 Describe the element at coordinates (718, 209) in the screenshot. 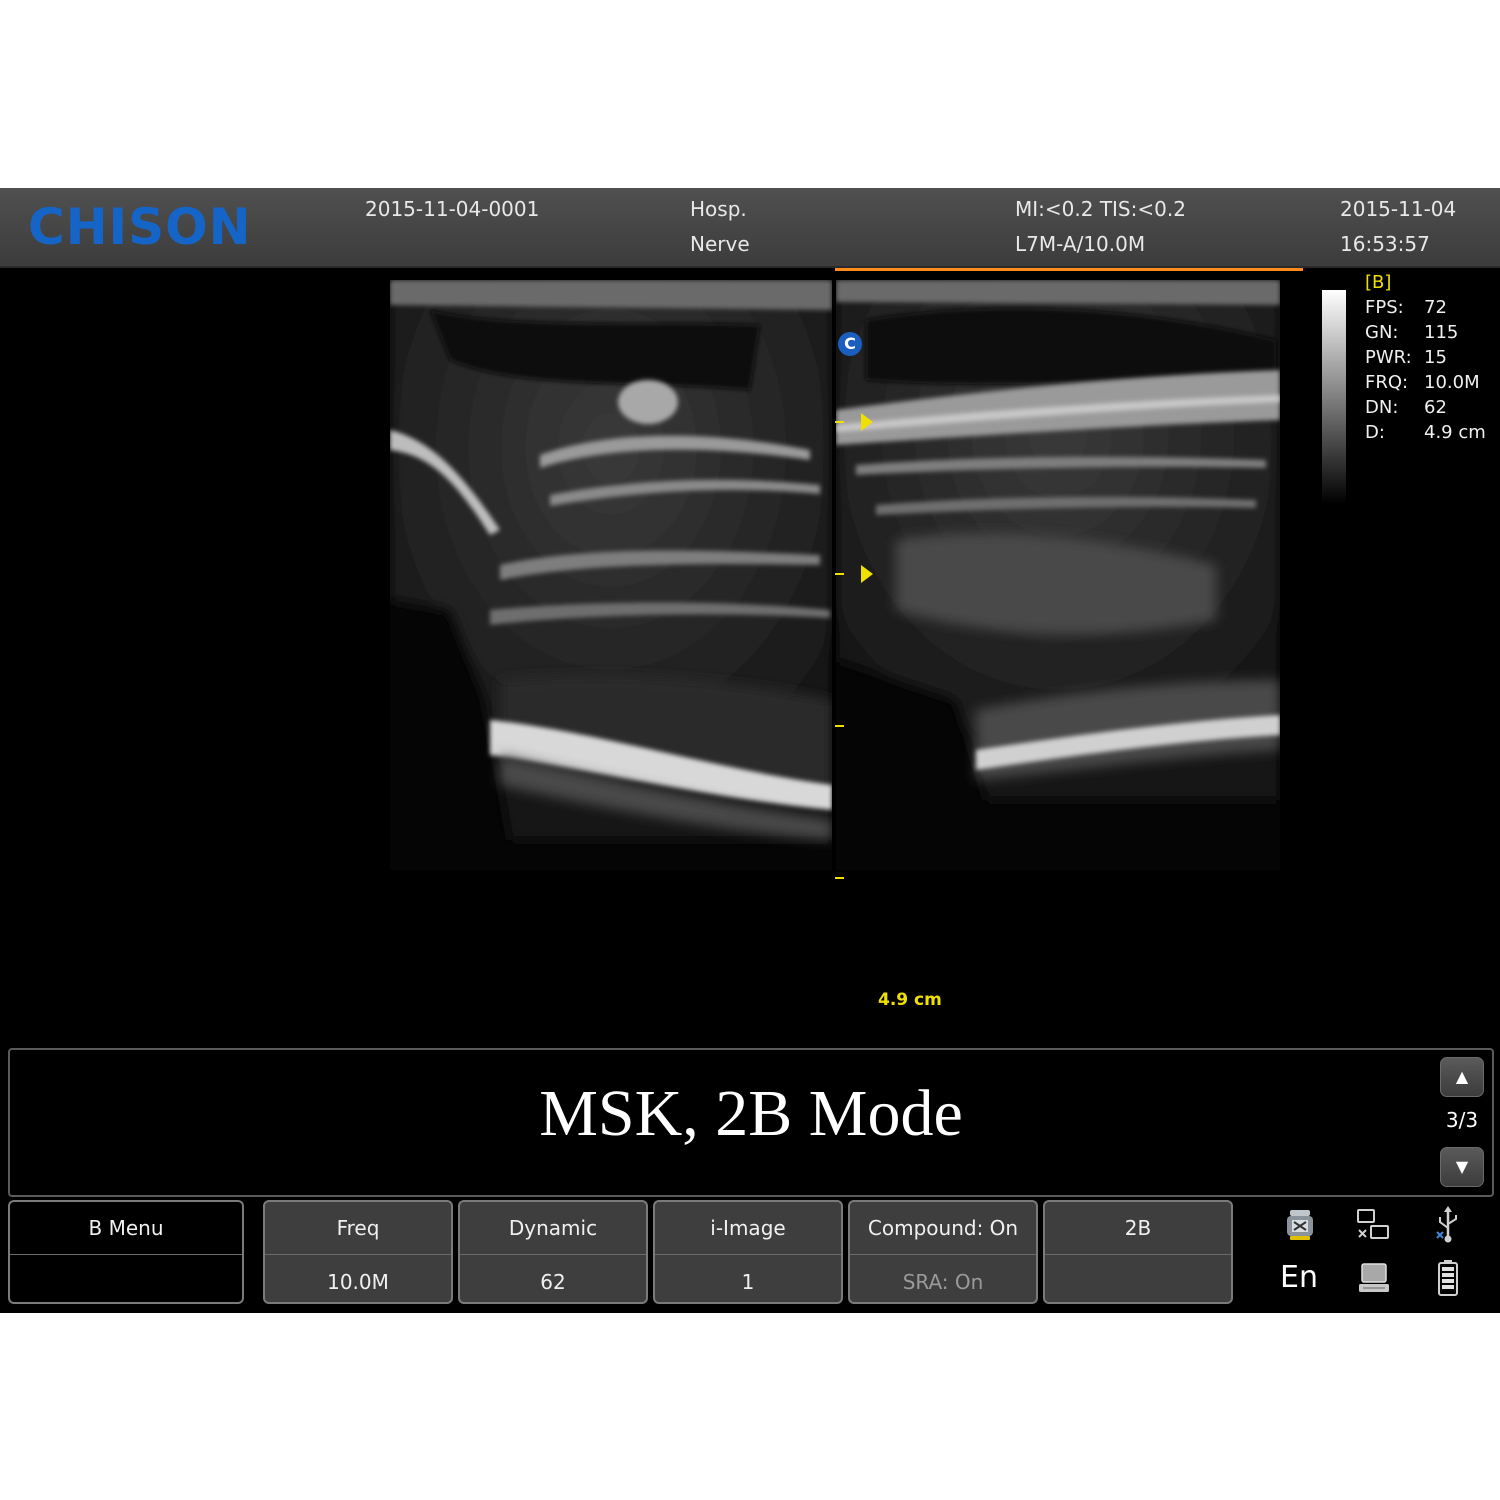

I see `hospital-name: Hosp.` at that location.